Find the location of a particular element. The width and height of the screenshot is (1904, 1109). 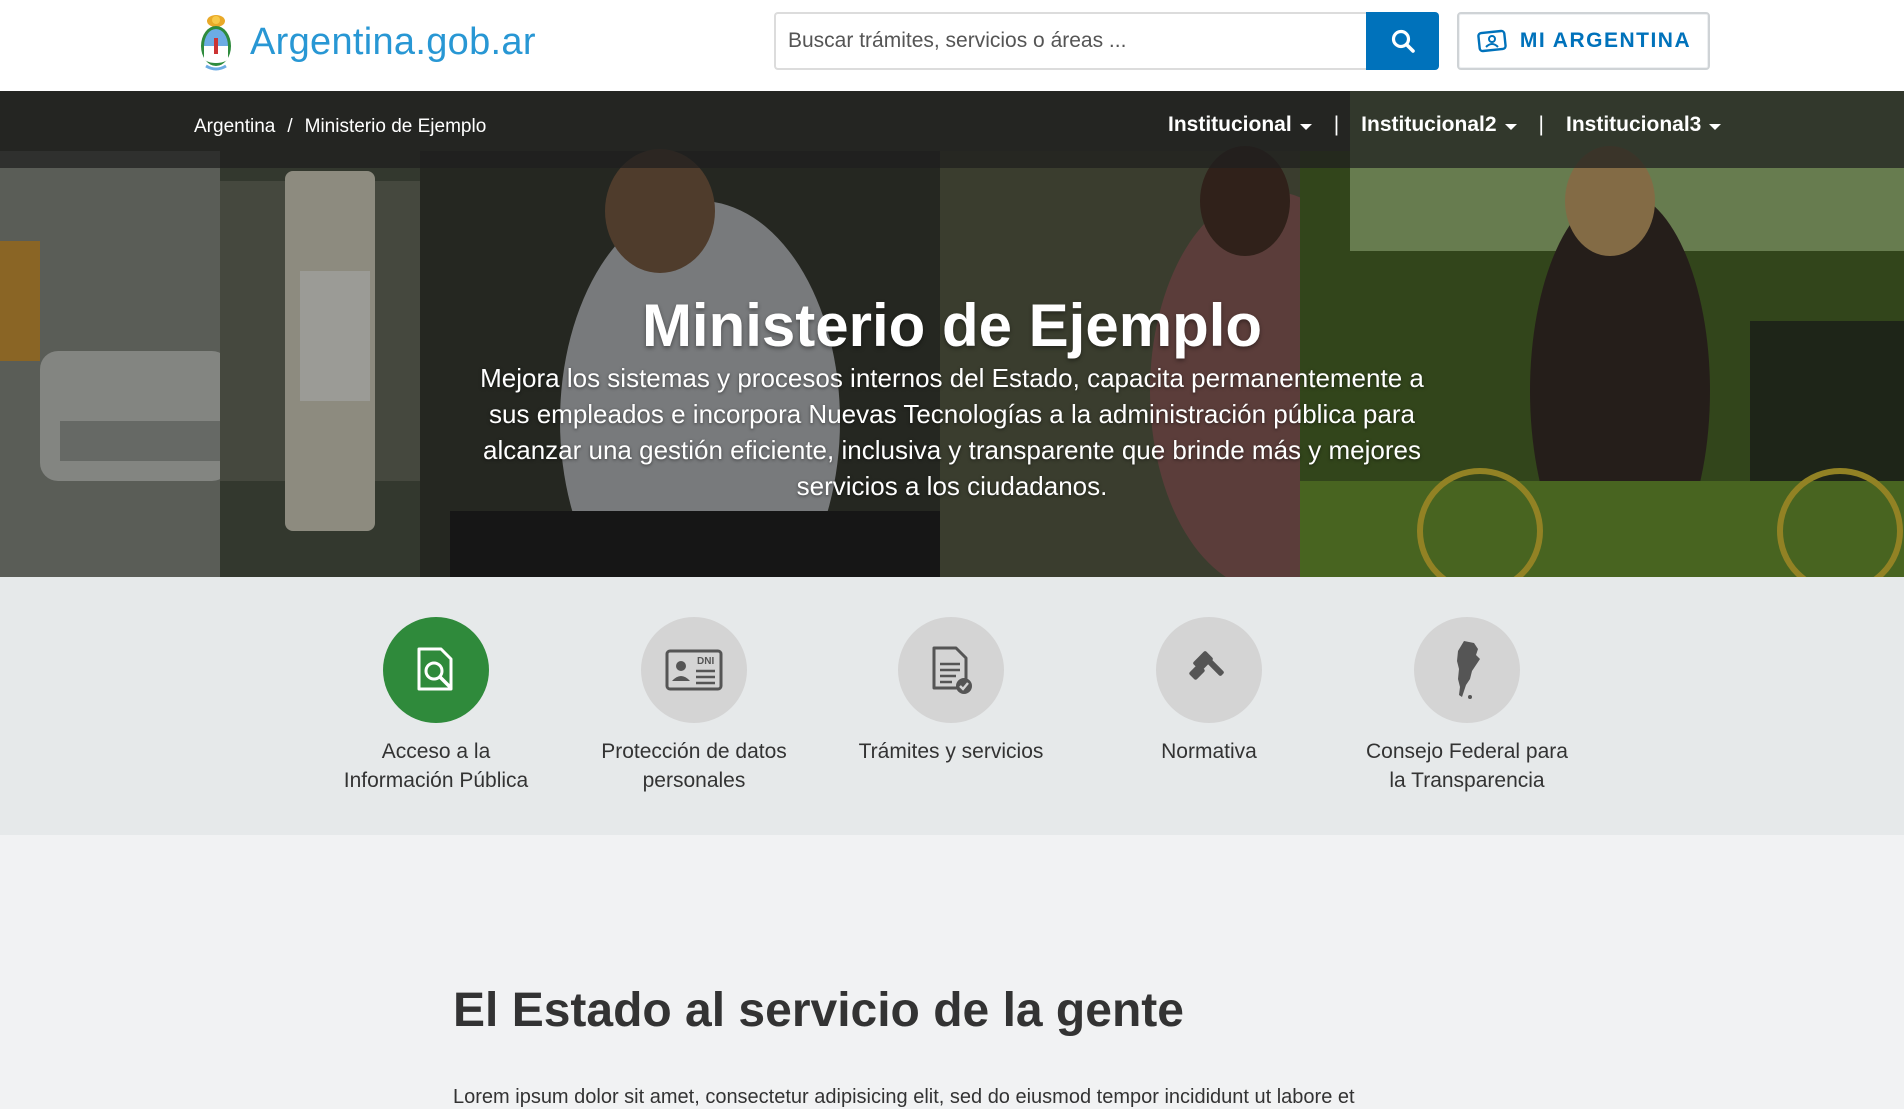

quick-access-circle: DNI is located at coordinates (694, 670).